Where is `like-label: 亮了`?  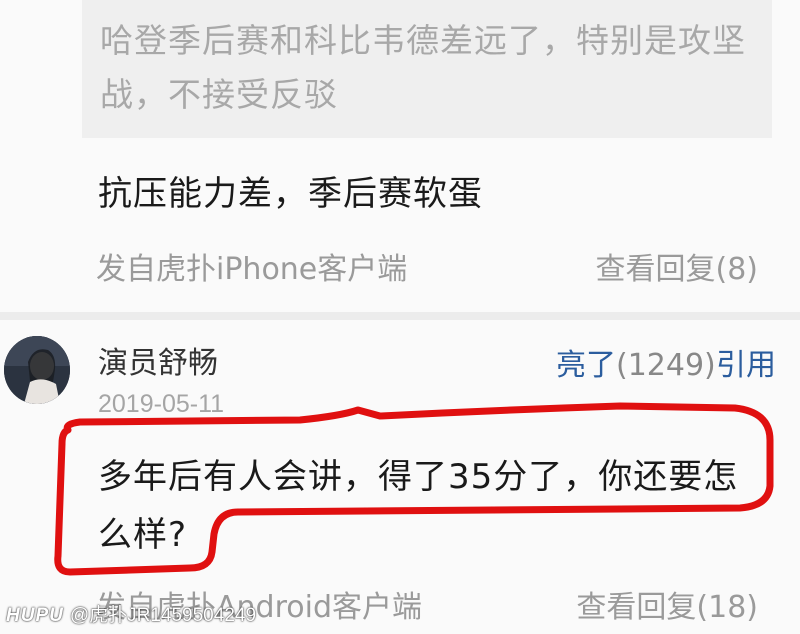
like-label: 亮了 is located at coordinates (586, 365).